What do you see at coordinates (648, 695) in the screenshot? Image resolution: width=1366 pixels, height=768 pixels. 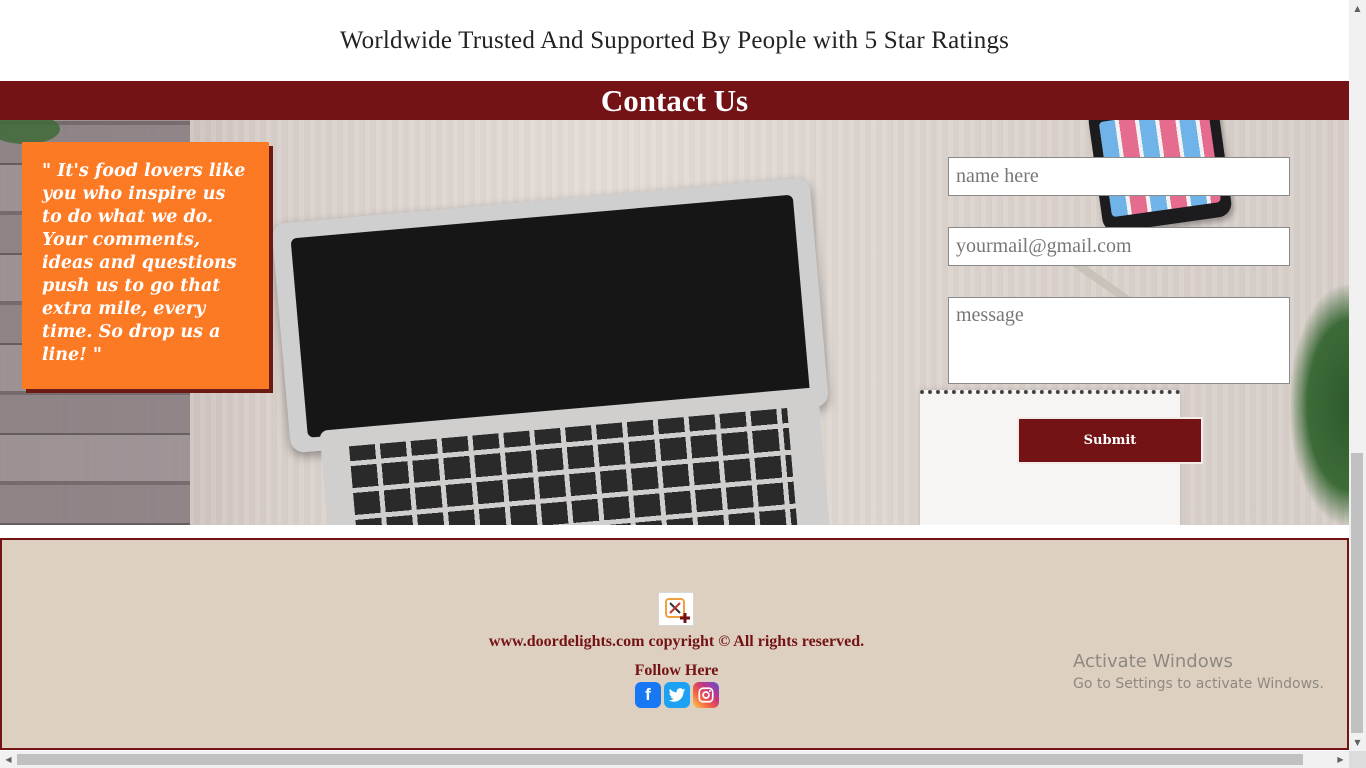 I see `facebook-icon: f` at bounding box center [648, 695].